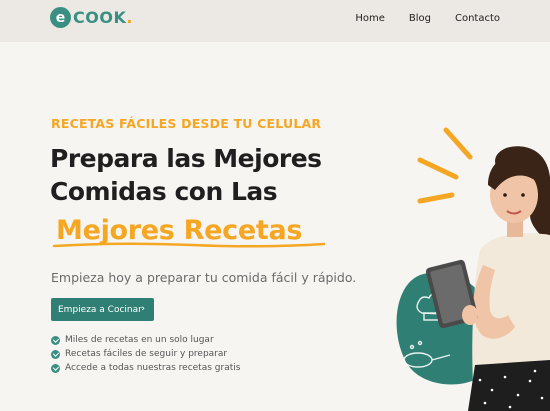  I want to click on nav-blog-link: Blog, so click(420, 18).